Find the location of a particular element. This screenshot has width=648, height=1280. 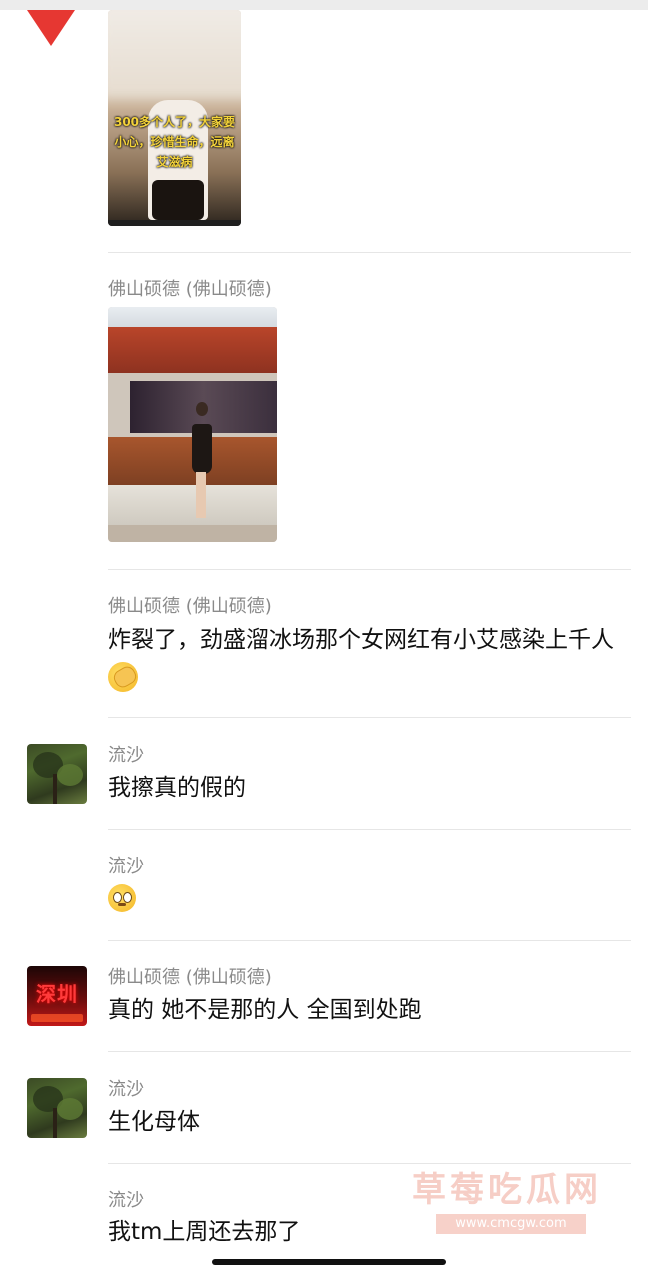

thumbnail-skirt is located at coordinates (178, 200).